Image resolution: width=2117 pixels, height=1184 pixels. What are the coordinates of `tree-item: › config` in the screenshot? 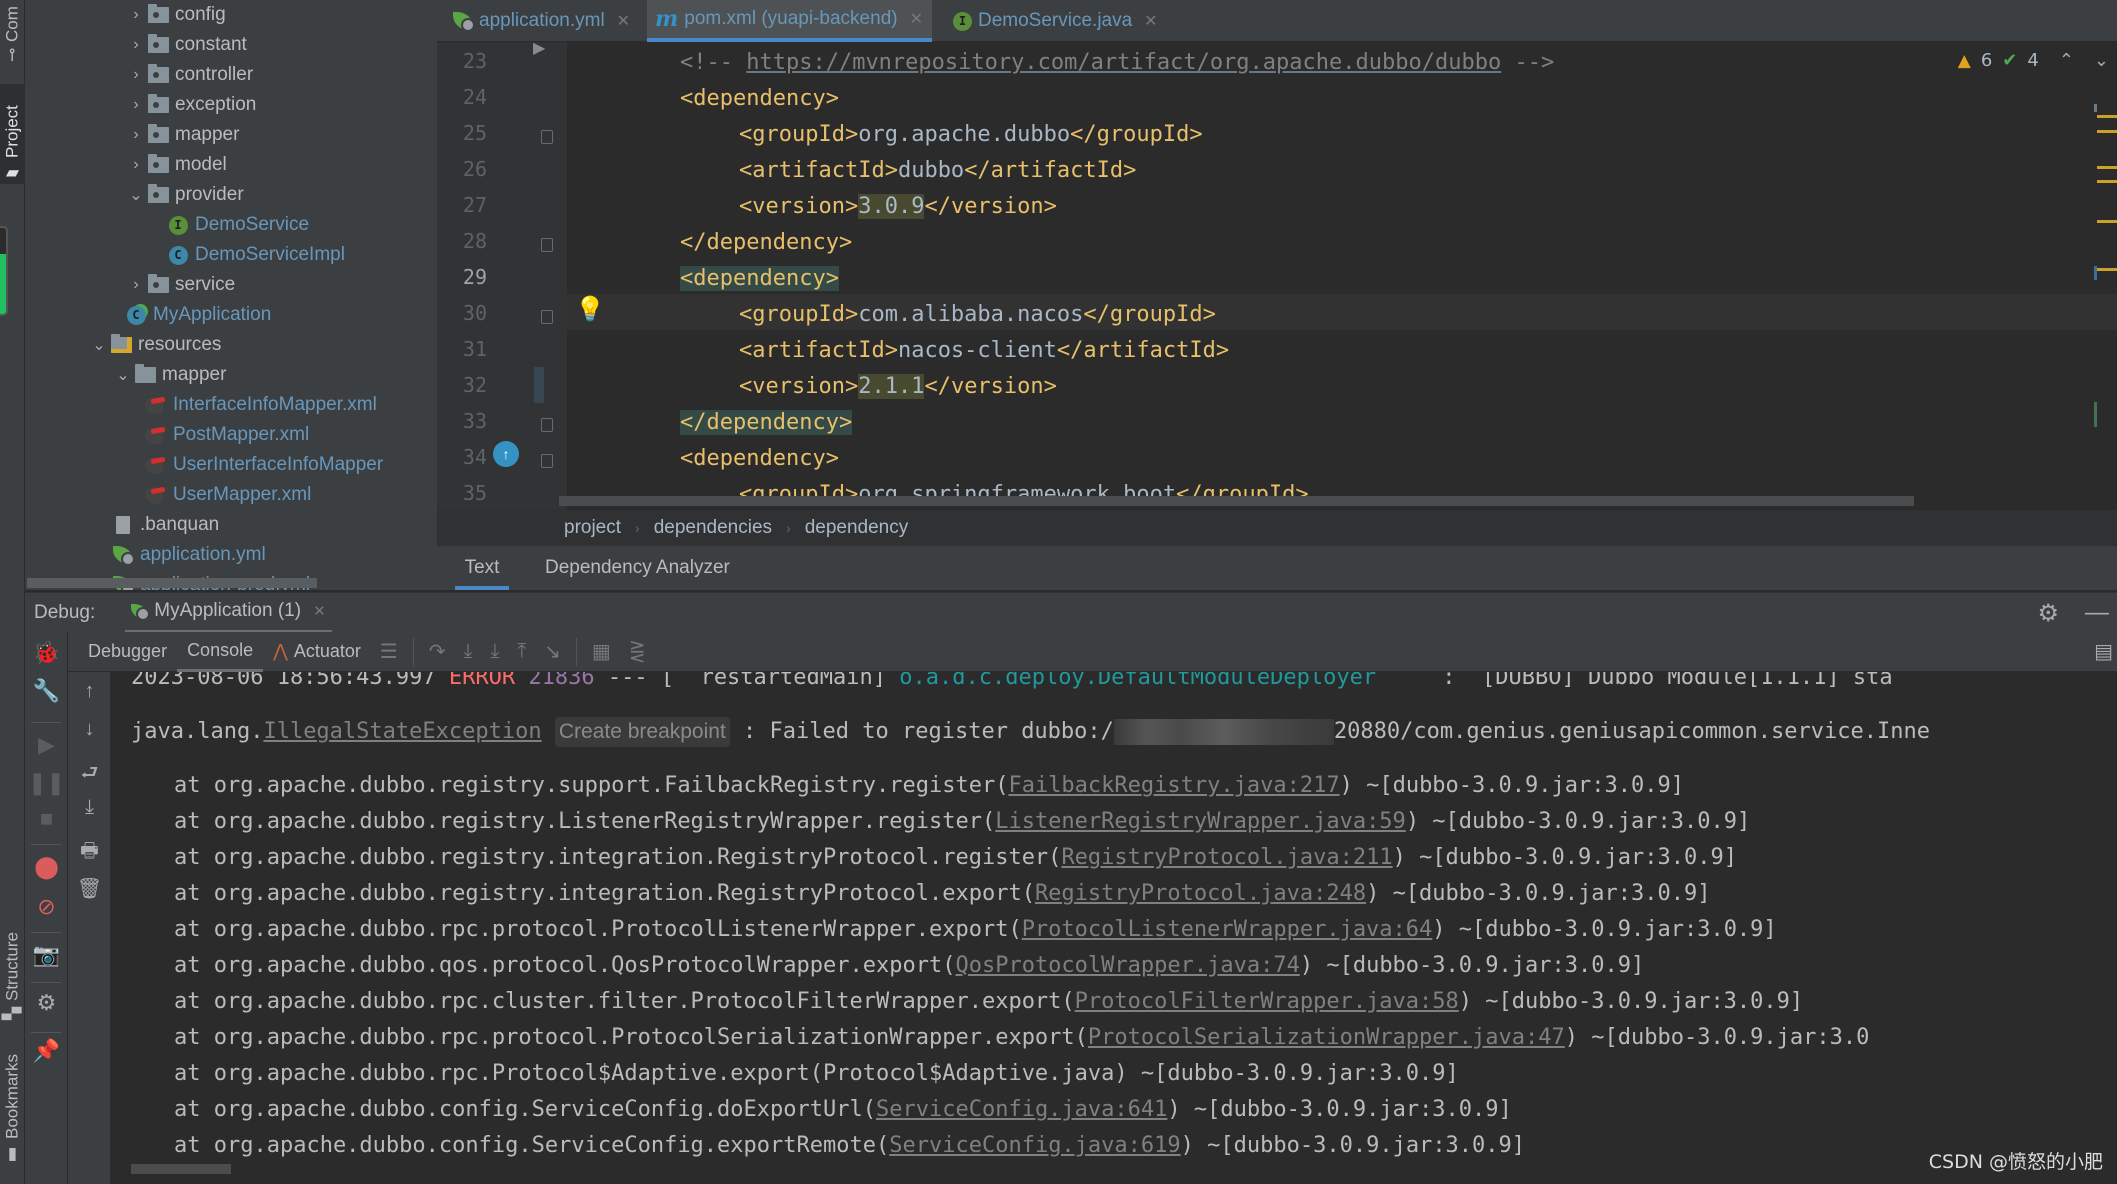 It's located at (175, 15).